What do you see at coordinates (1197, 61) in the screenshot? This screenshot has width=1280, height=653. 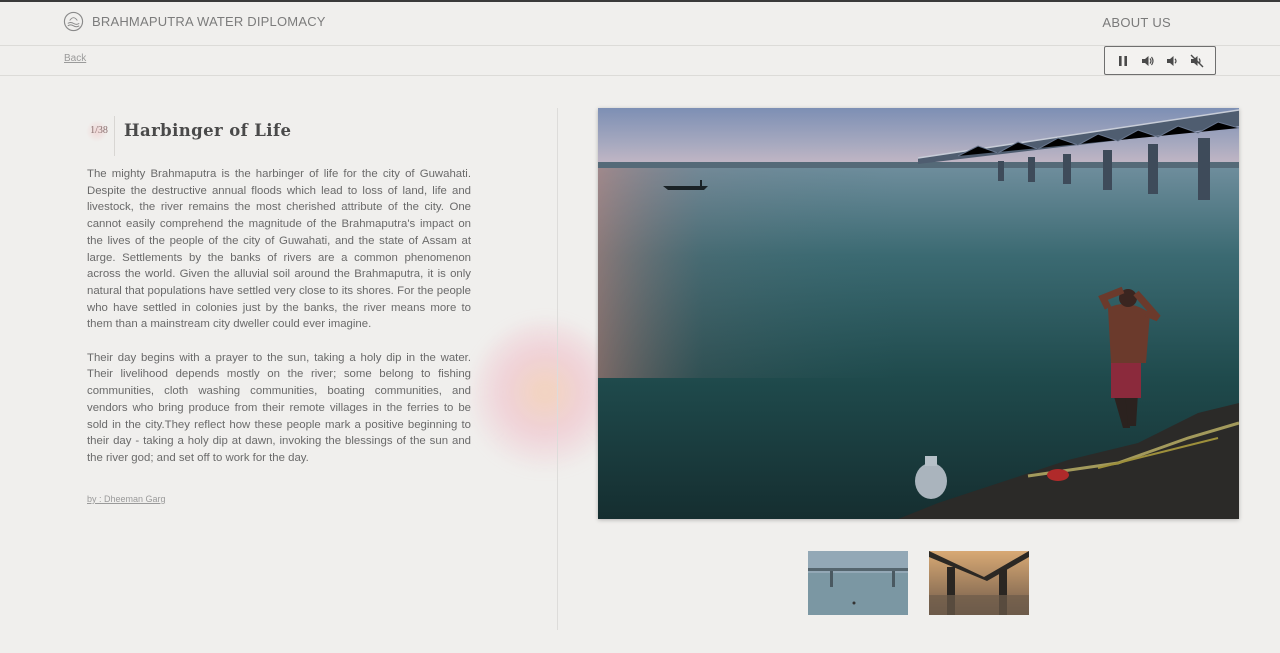 I see `mute-icon` at bounding box center [1197, 61].